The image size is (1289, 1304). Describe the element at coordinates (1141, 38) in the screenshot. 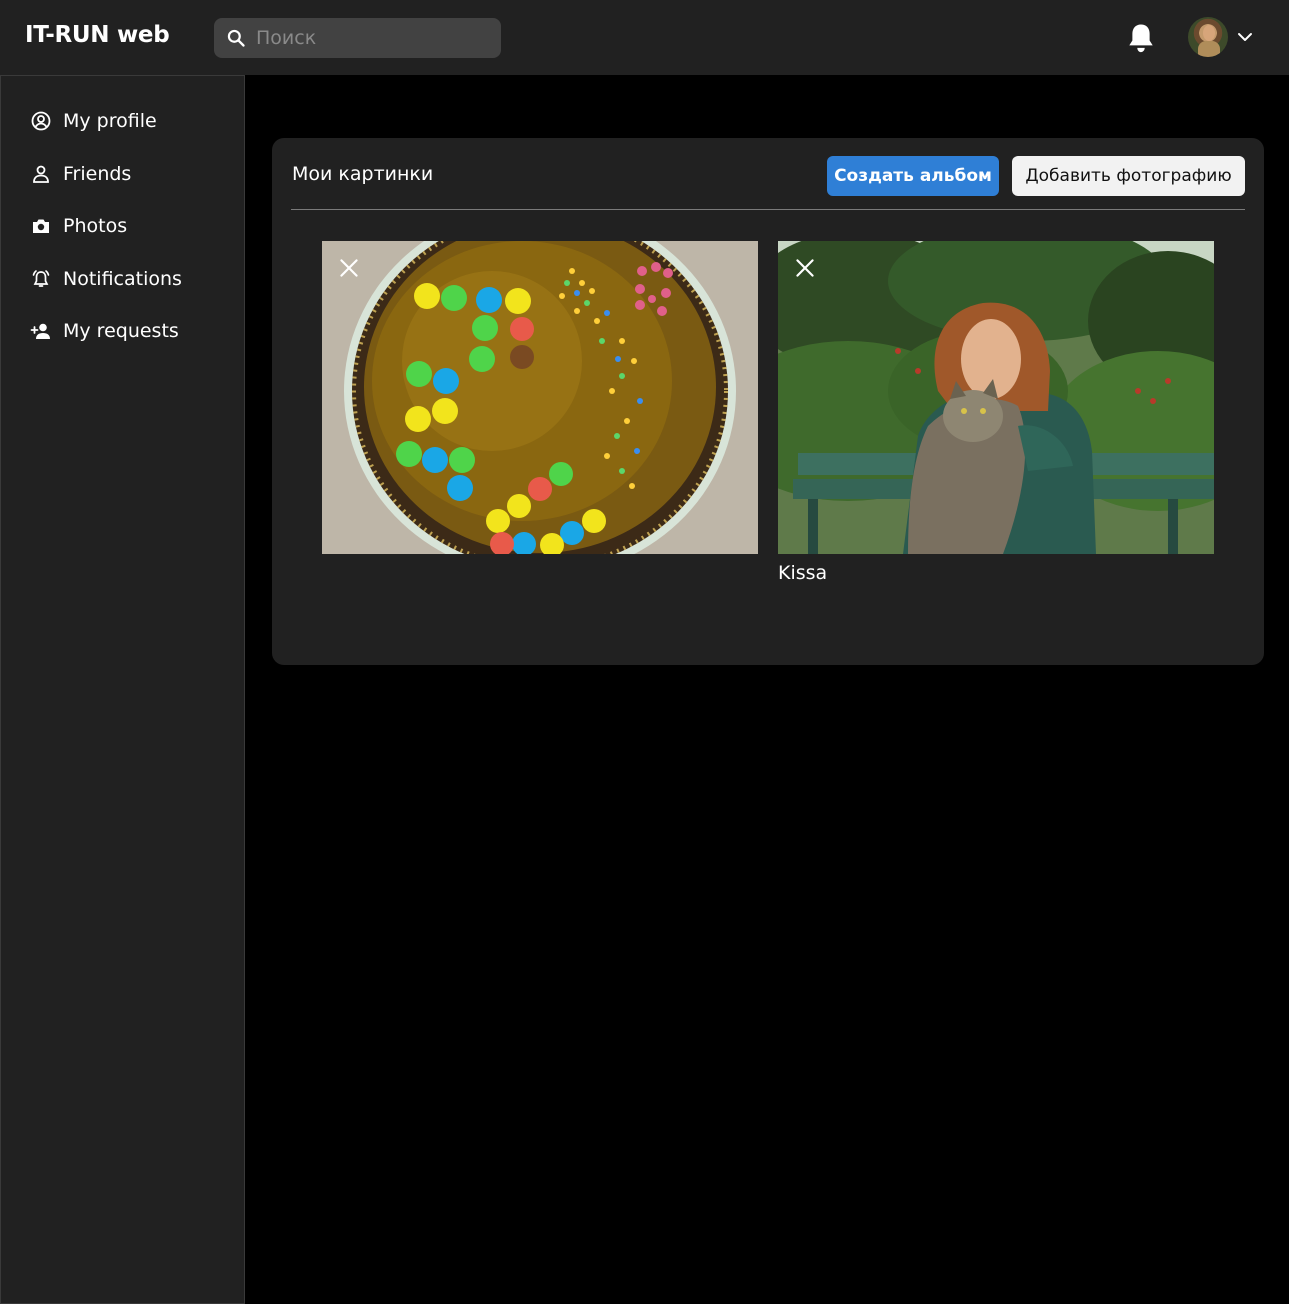

I see `bell-icon` at that location.